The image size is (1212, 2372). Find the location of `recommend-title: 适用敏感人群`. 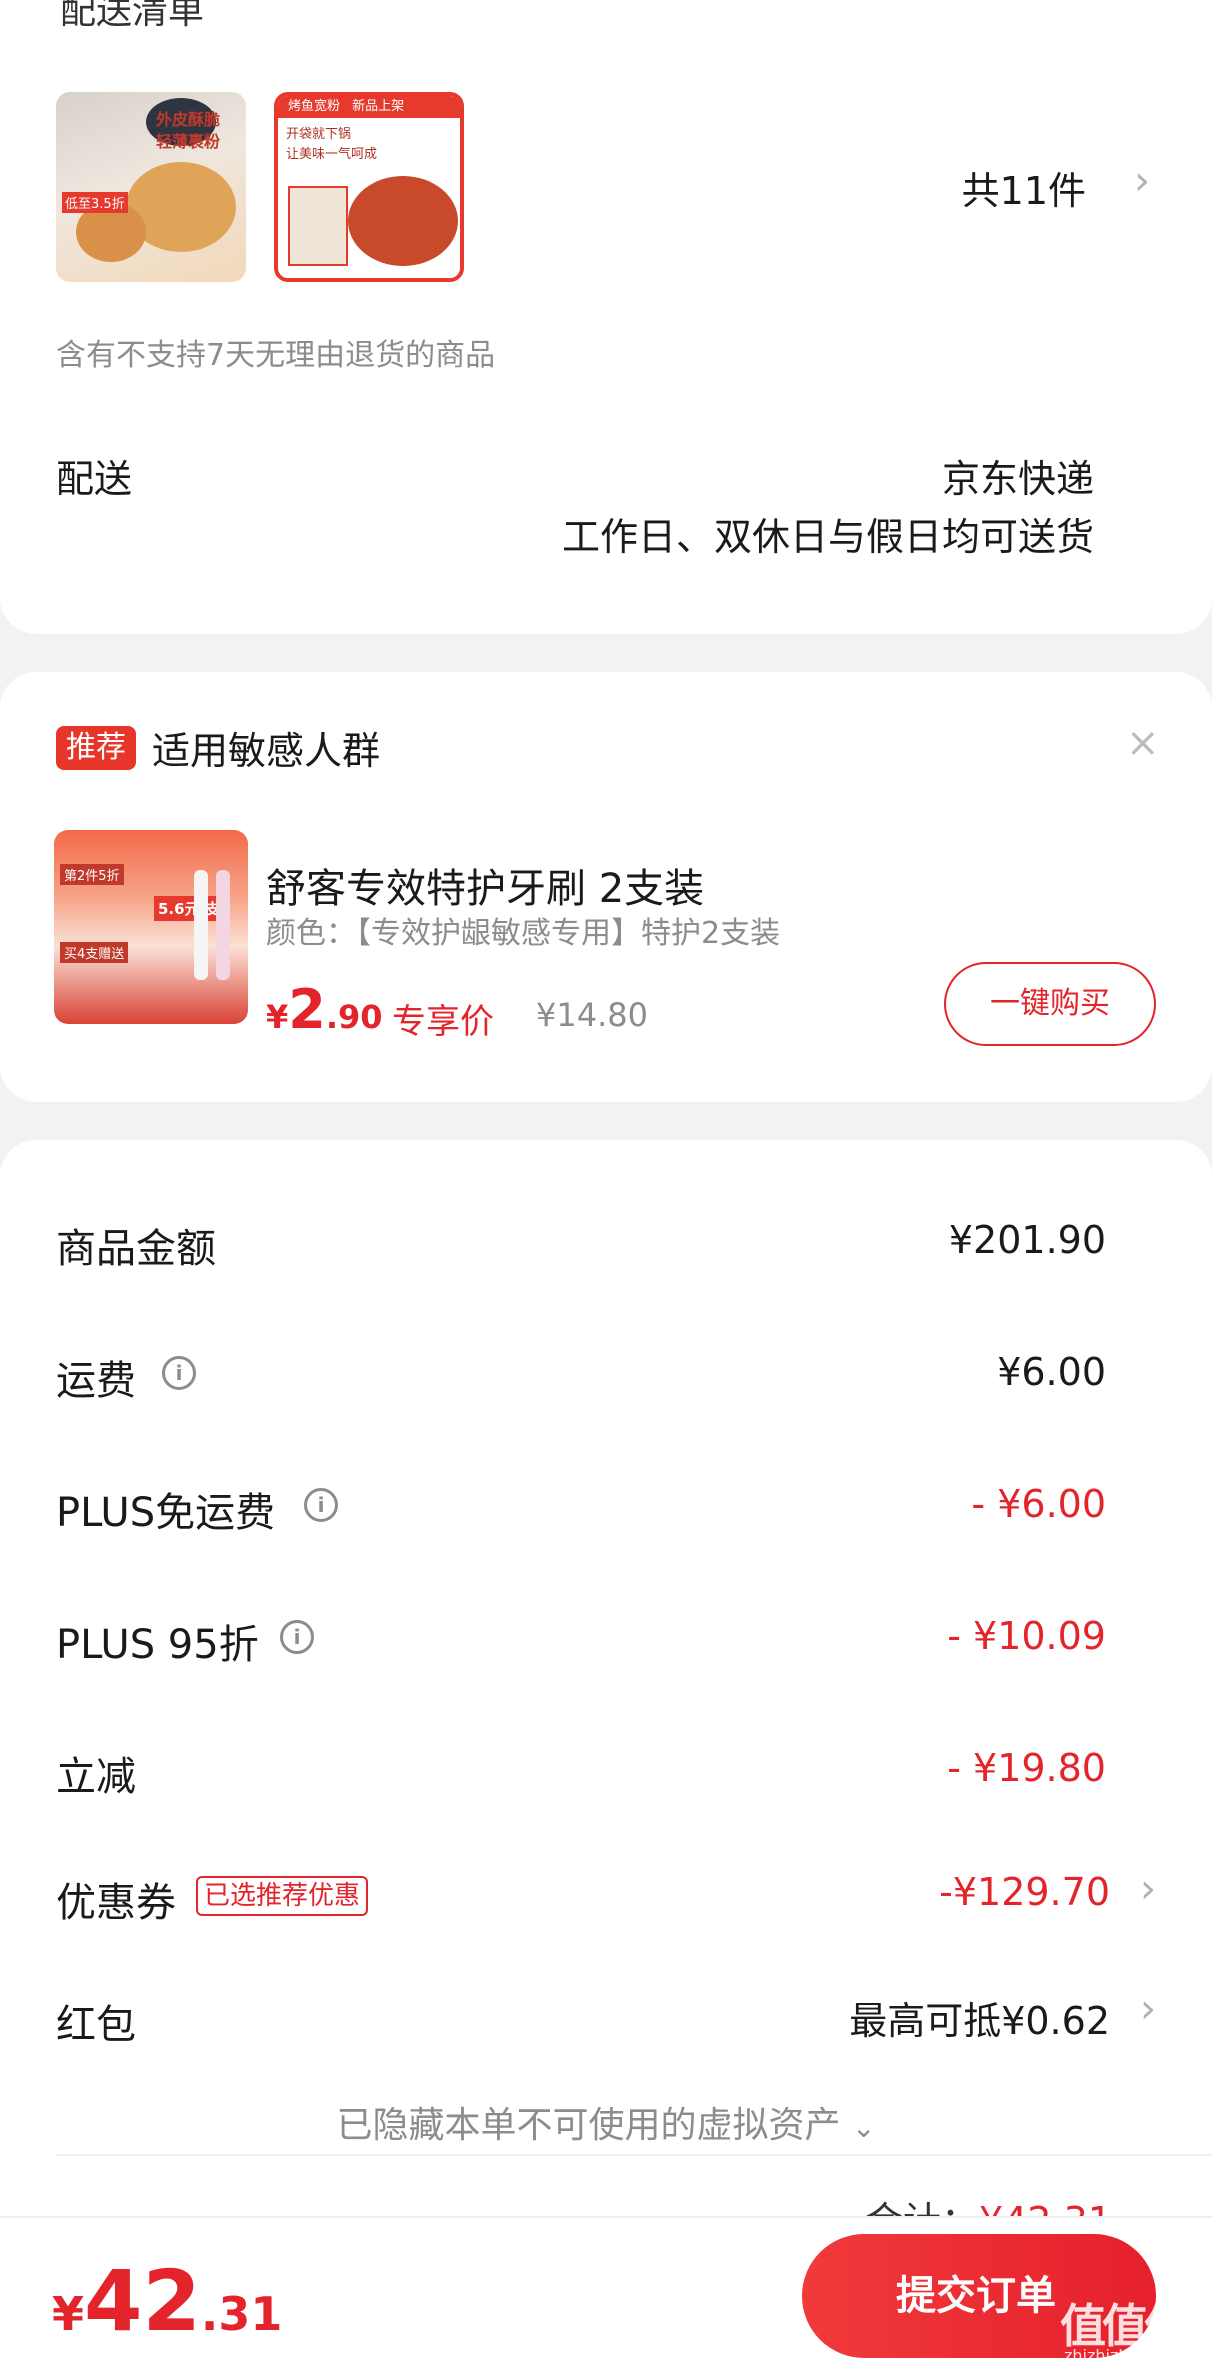

recommend-title: 适用敏感人群 is located at coordinates (266, 751).